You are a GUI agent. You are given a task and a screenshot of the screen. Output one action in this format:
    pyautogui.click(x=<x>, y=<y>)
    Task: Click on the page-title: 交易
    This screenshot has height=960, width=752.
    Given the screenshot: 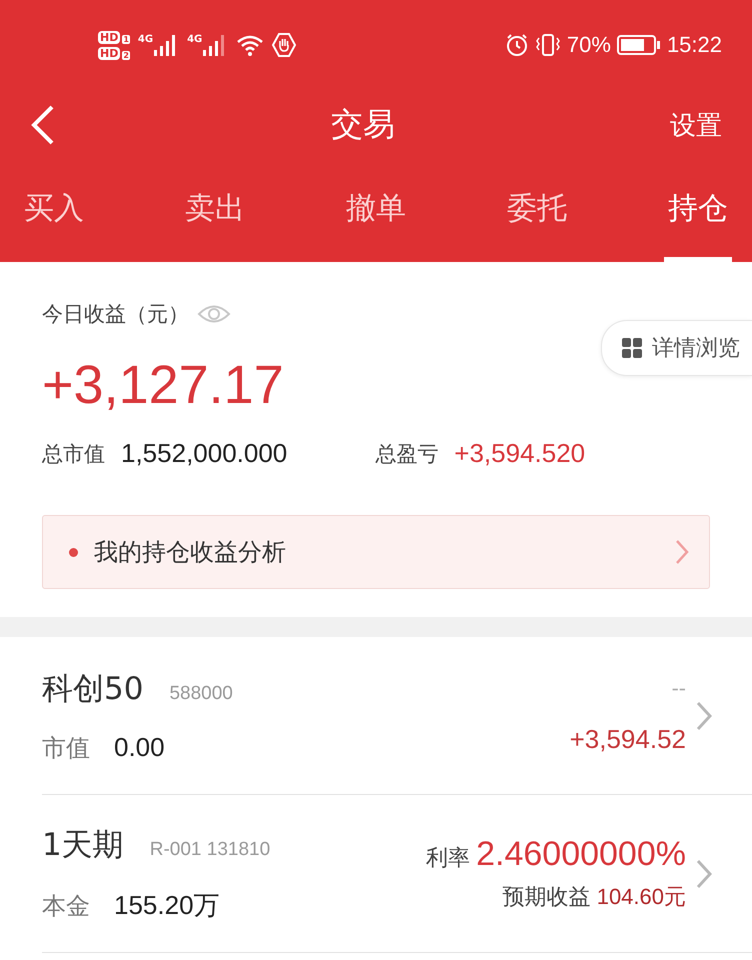 What is the action you would take?
    pyautogui.click(x=363, y=124)
    